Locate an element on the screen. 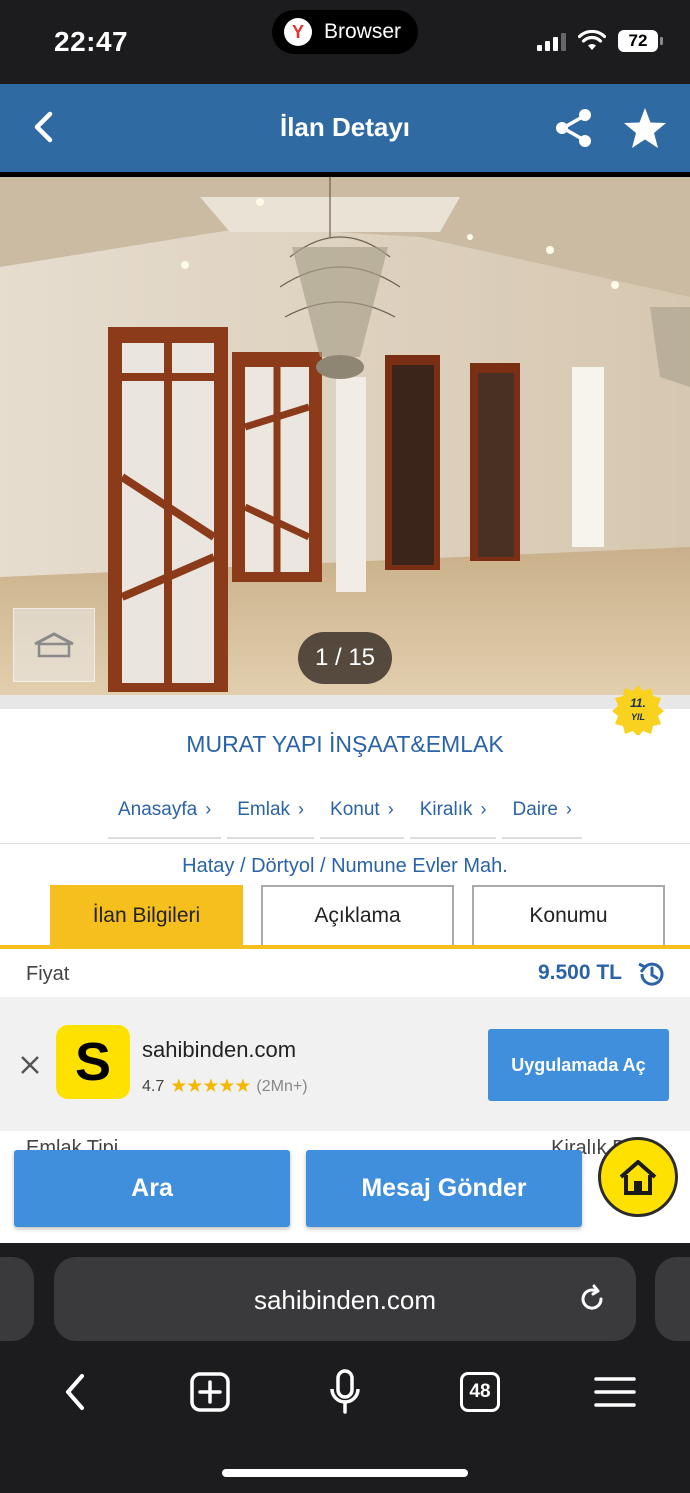 This screenshot has width=690, height=1493. battery-level: 72 is located at coordinates (638, 40).